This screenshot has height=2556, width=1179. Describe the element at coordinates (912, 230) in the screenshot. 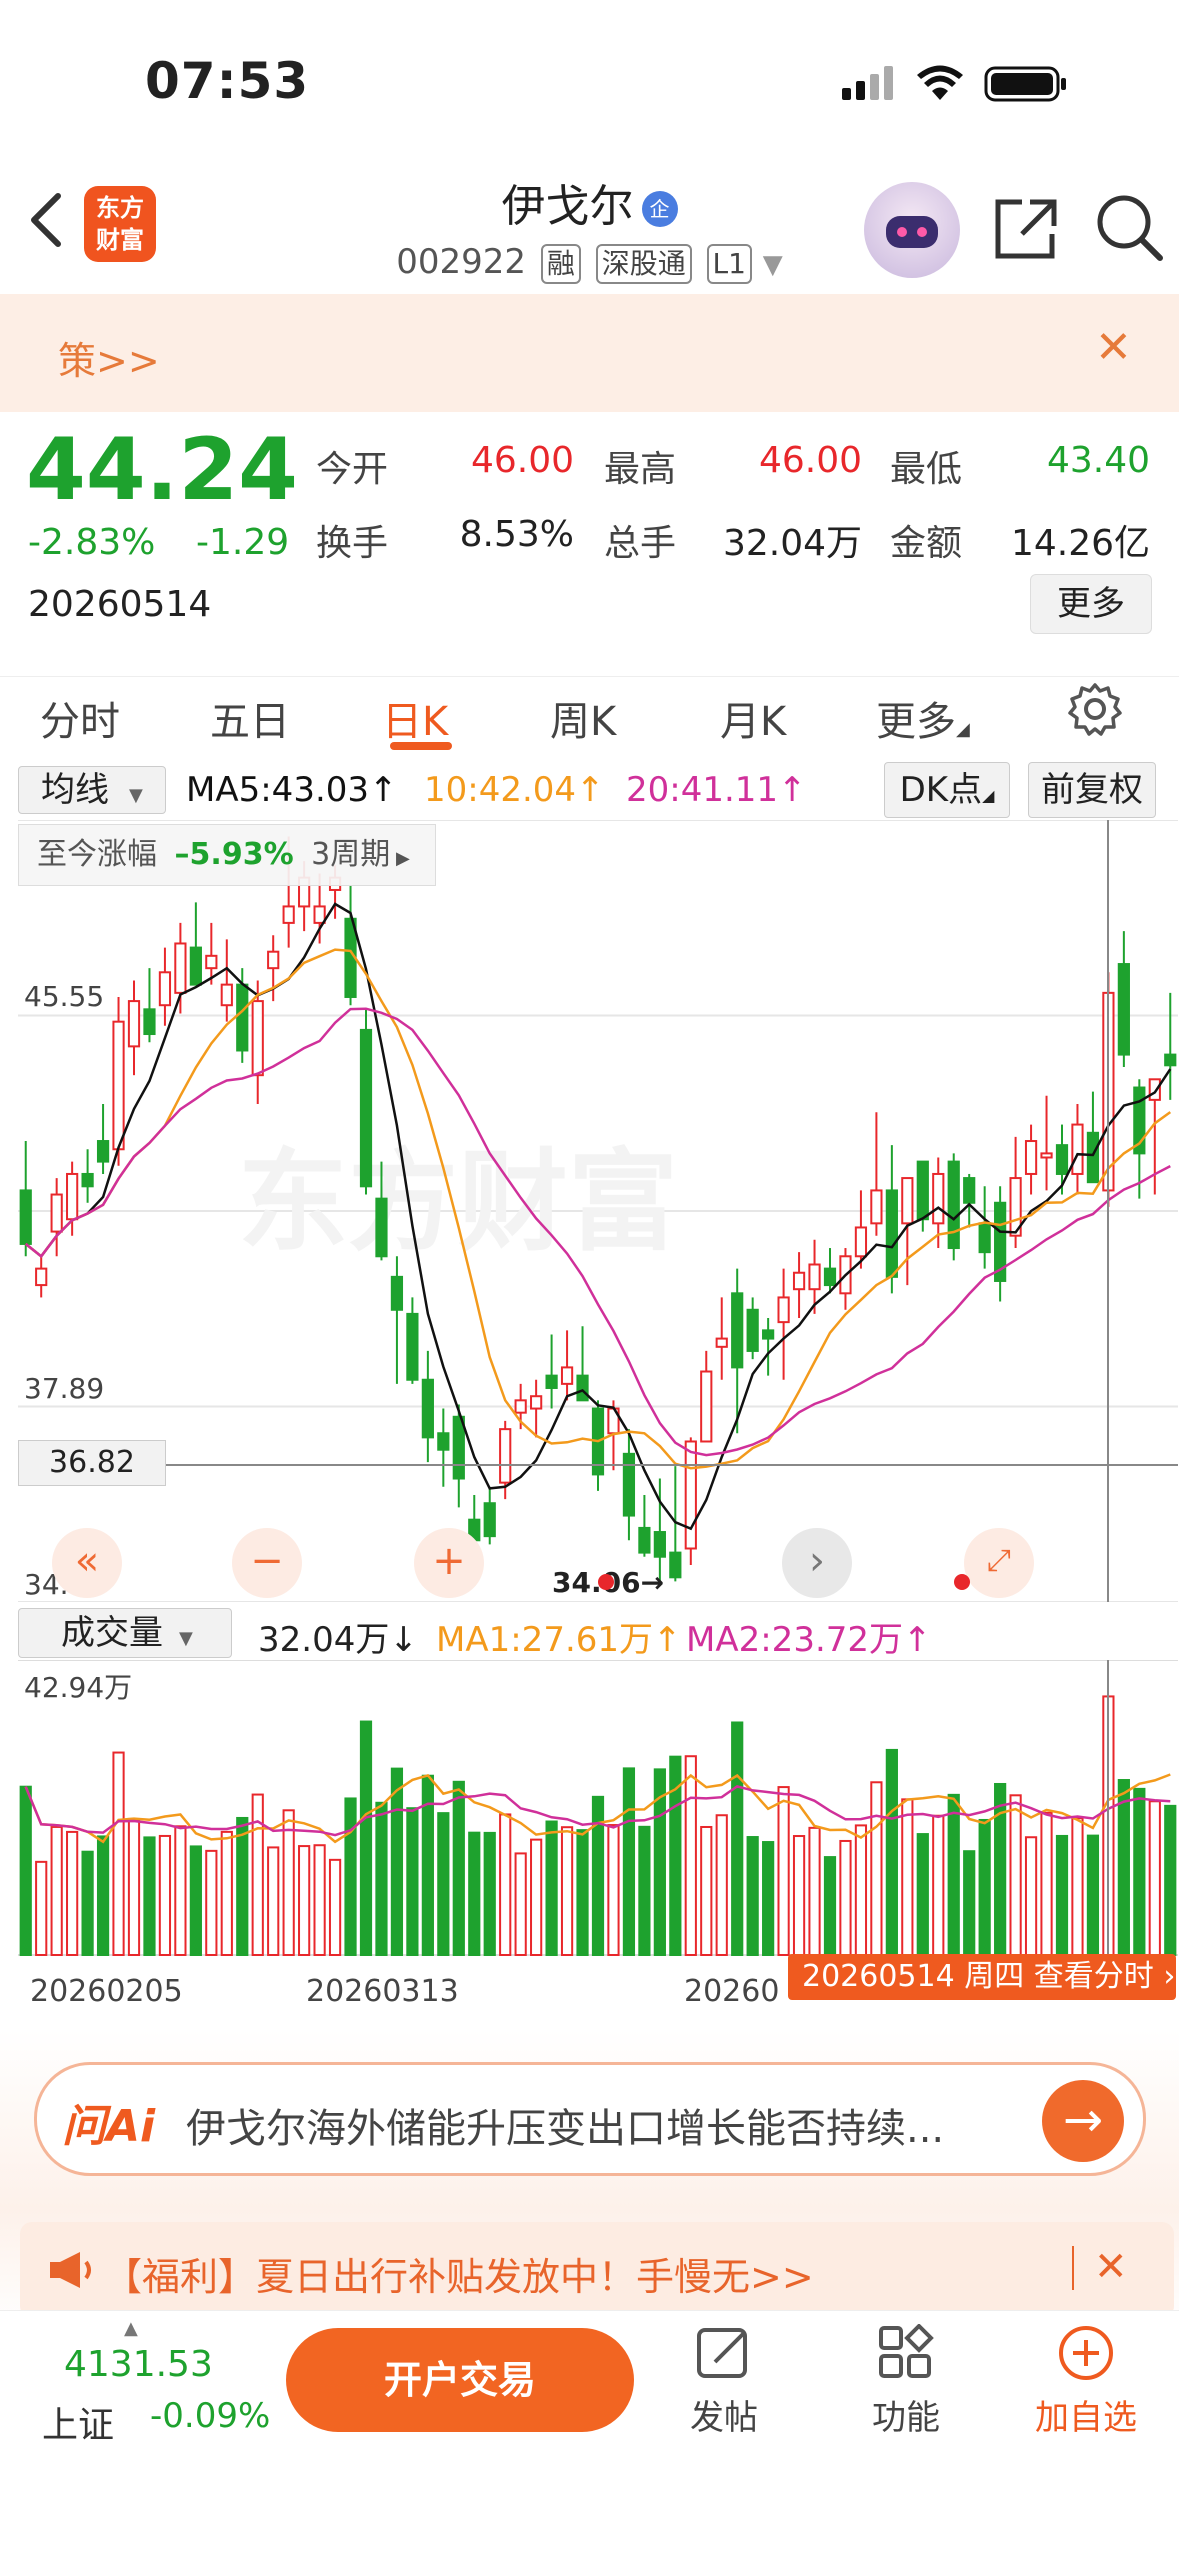

I see `assistant-robot-icon` at that location.